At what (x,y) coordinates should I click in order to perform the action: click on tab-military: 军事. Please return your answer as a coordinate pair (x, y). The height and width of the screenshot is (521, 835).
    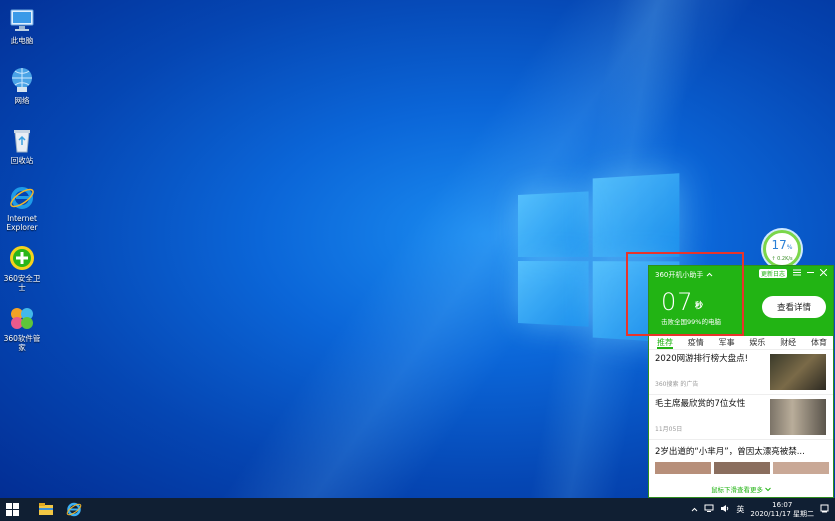
    Looking at the image, I should click on (727, 342).